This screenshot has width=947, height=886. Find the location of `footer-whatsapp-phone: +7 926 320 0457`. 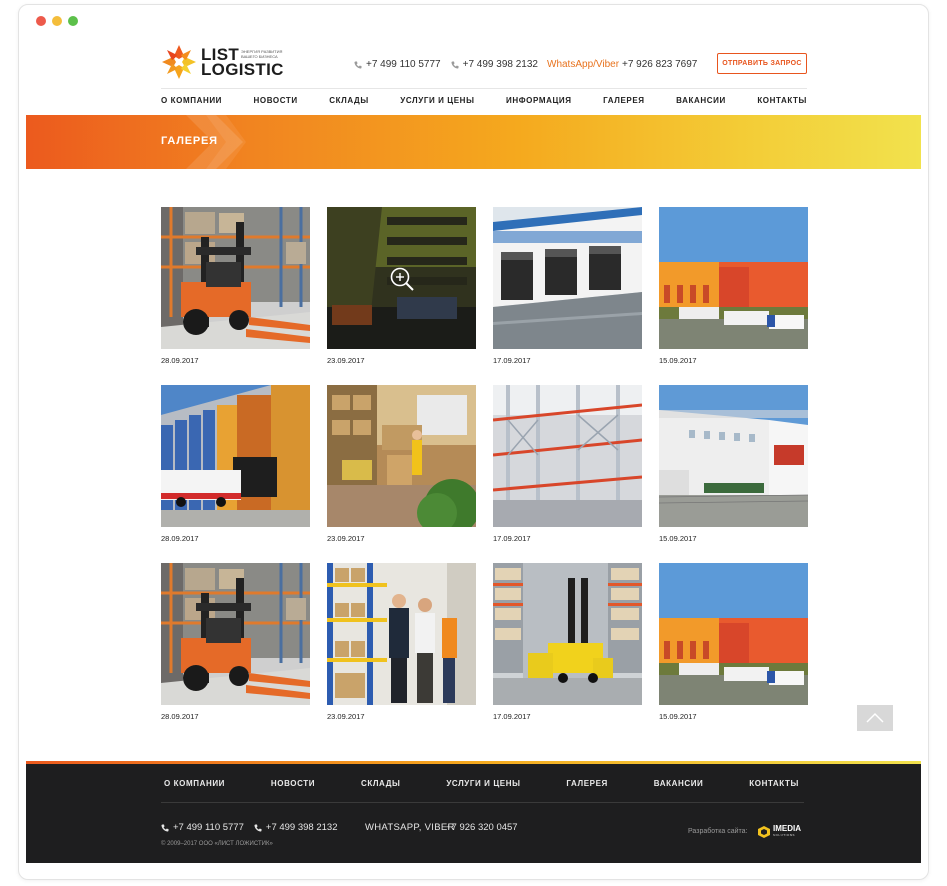

footer-whatsapp-phone: +7 926 320 0457 is located at coordinates (482, 827).